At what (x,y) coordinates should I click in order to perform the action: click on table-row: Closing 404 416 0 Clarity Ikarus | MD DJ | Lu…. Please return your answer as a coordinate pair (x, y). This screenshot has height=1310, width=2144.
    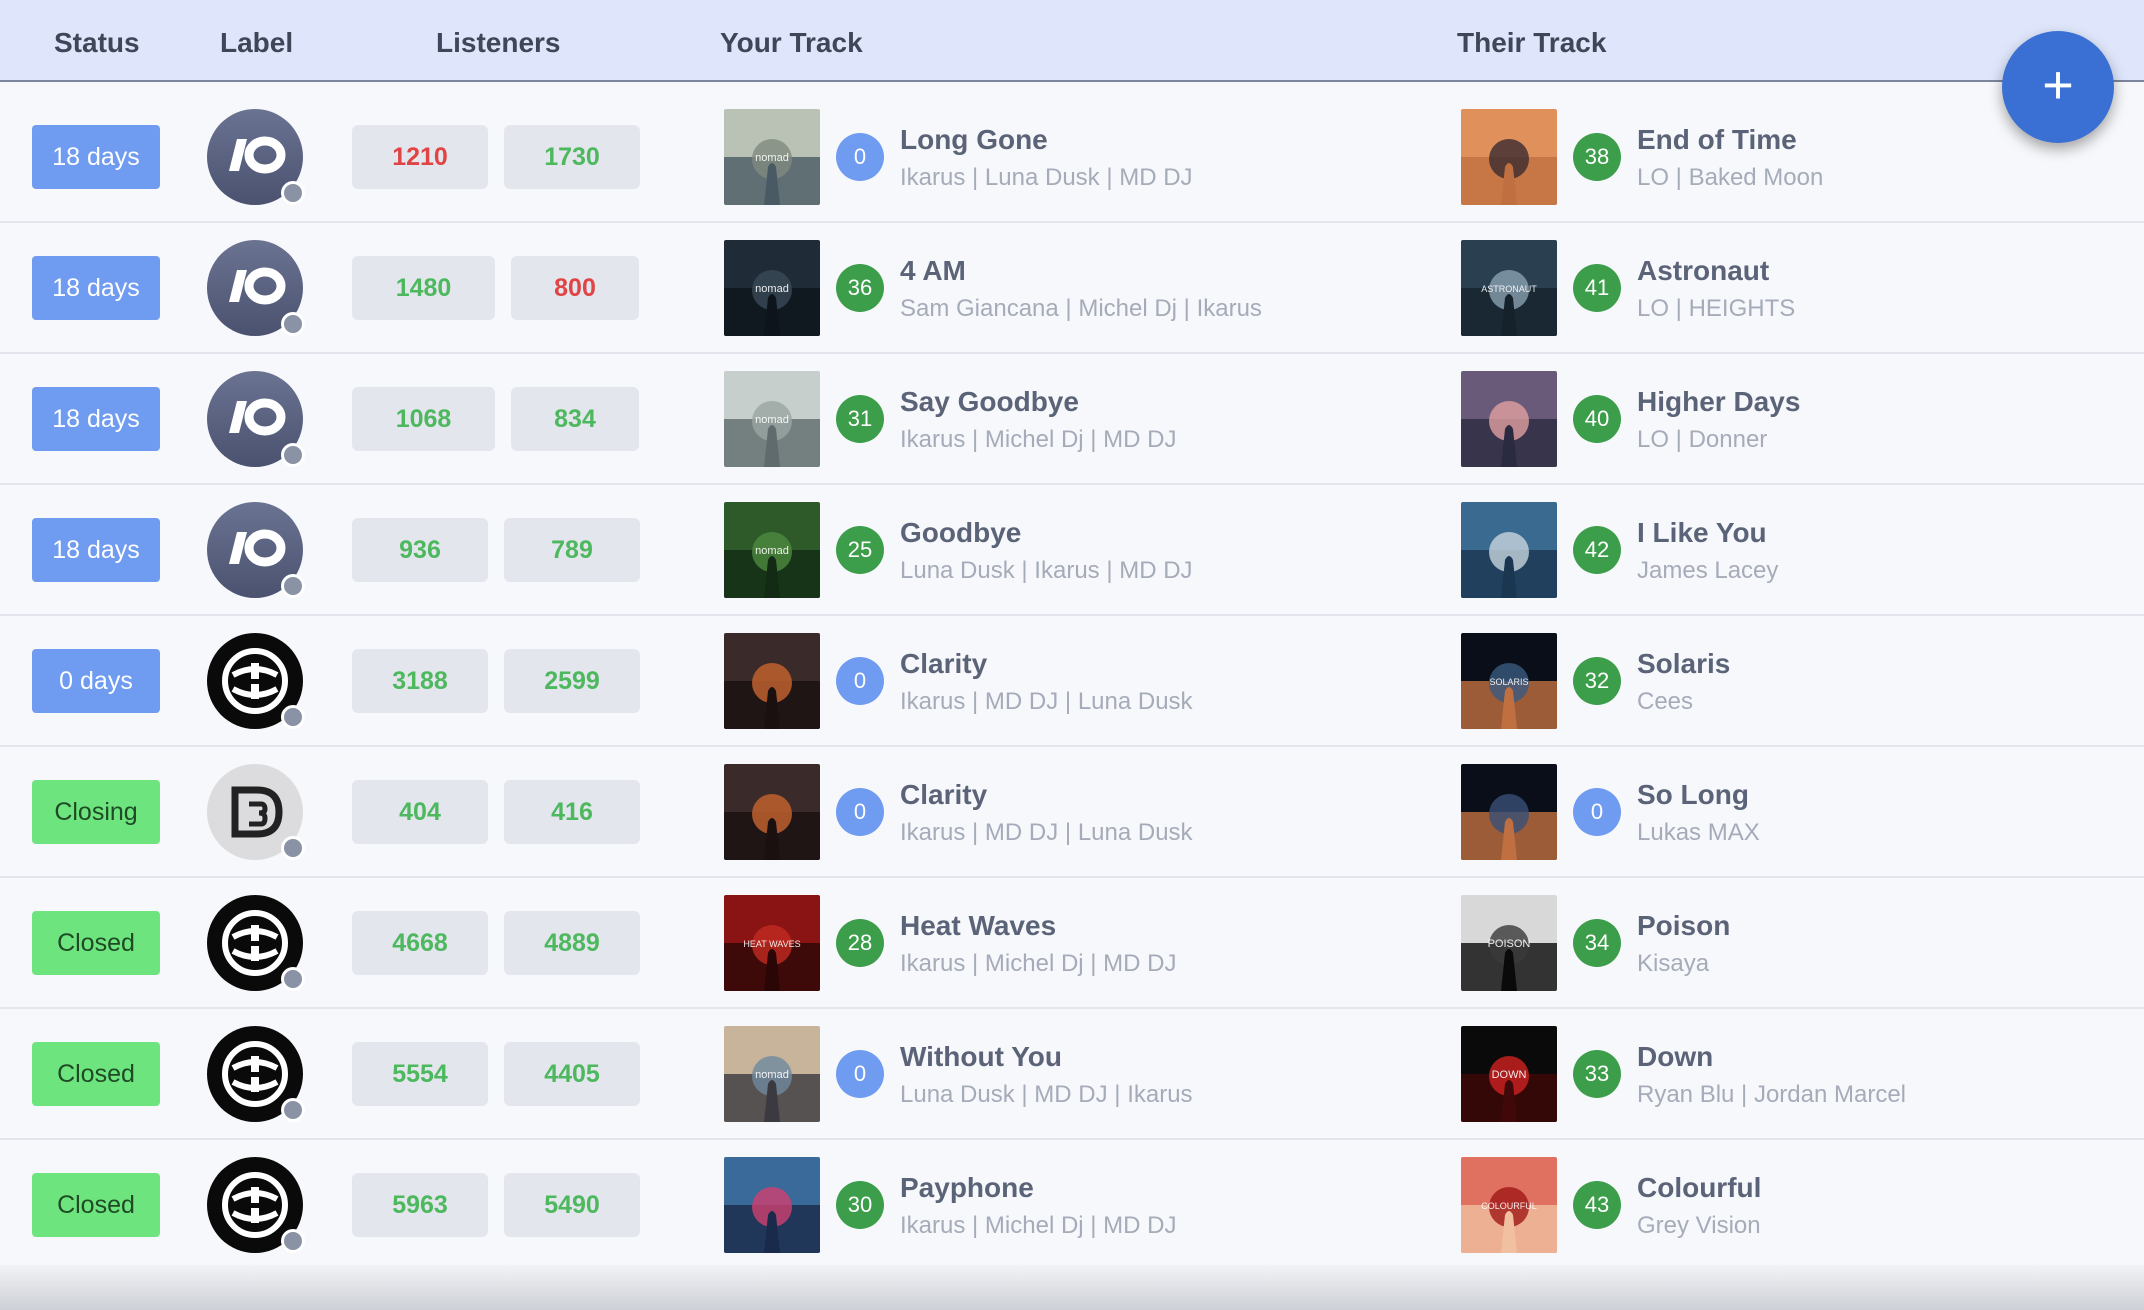
    Looking at the image, I should click on (1072, 812).